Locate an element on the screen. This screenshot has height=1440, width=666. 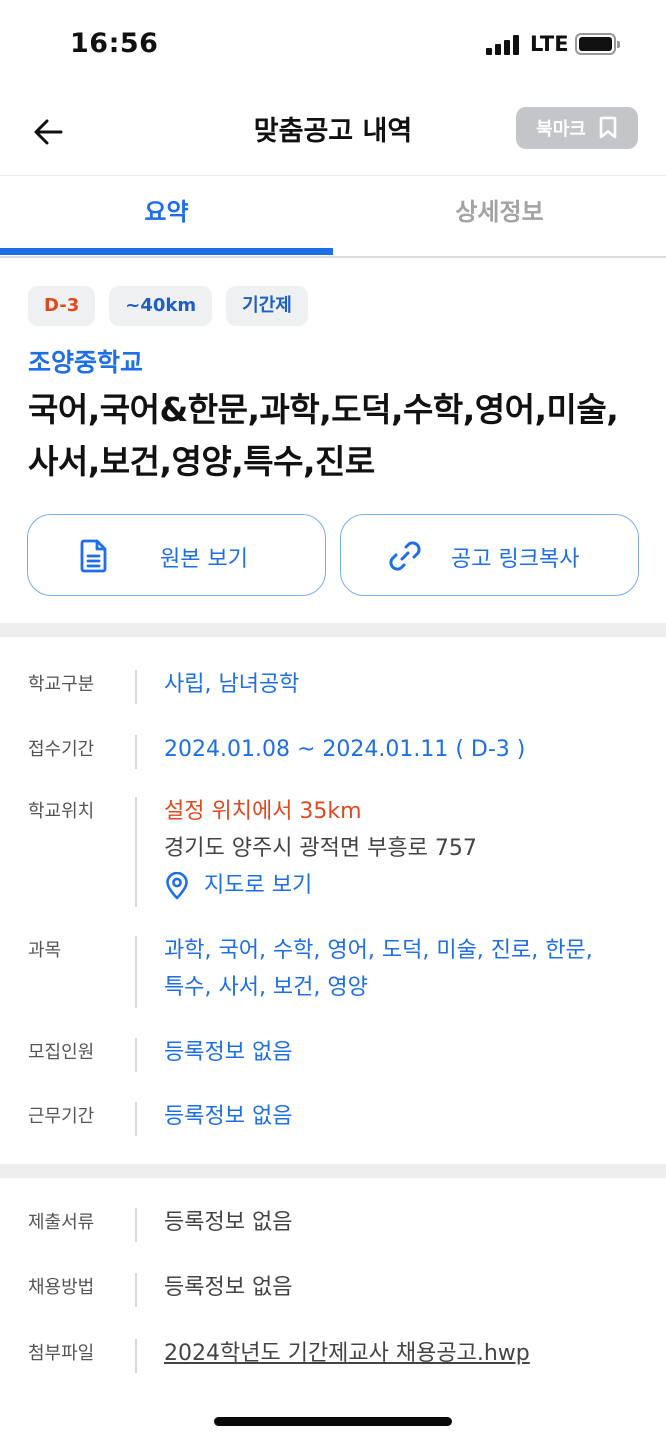
network-label: LTE is located at coordinates (549, 44).